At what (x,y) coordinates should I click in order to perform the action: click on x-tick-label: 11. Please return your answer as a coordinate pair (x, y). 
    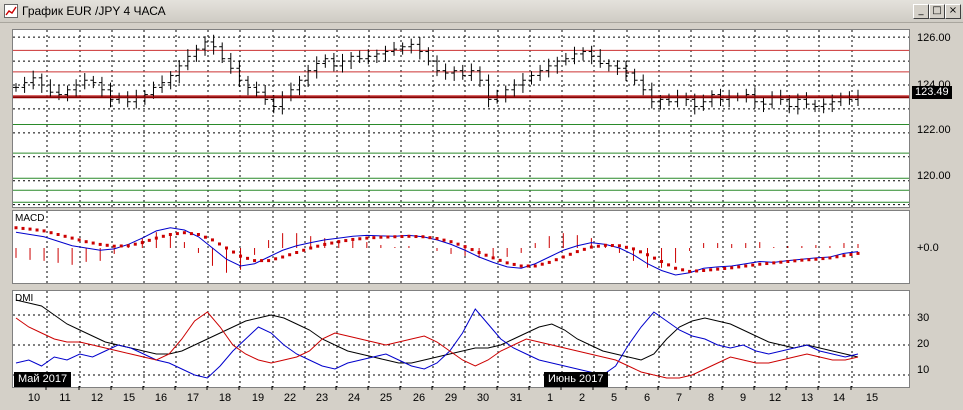
    Looking at the image, I should click on (64, 398).